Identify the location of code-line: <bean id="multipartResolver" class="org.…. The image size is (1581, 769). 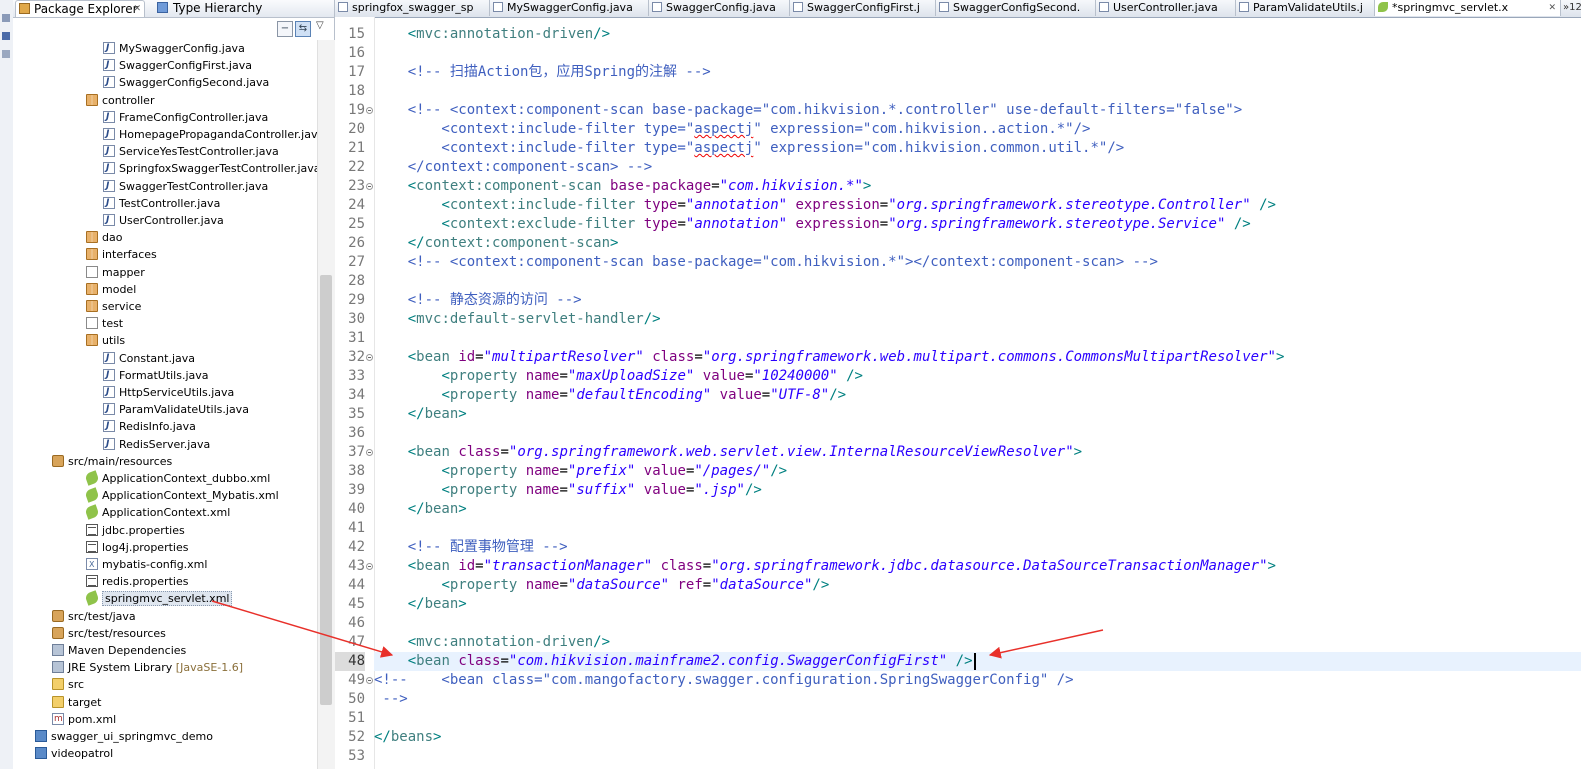
(977, 357).